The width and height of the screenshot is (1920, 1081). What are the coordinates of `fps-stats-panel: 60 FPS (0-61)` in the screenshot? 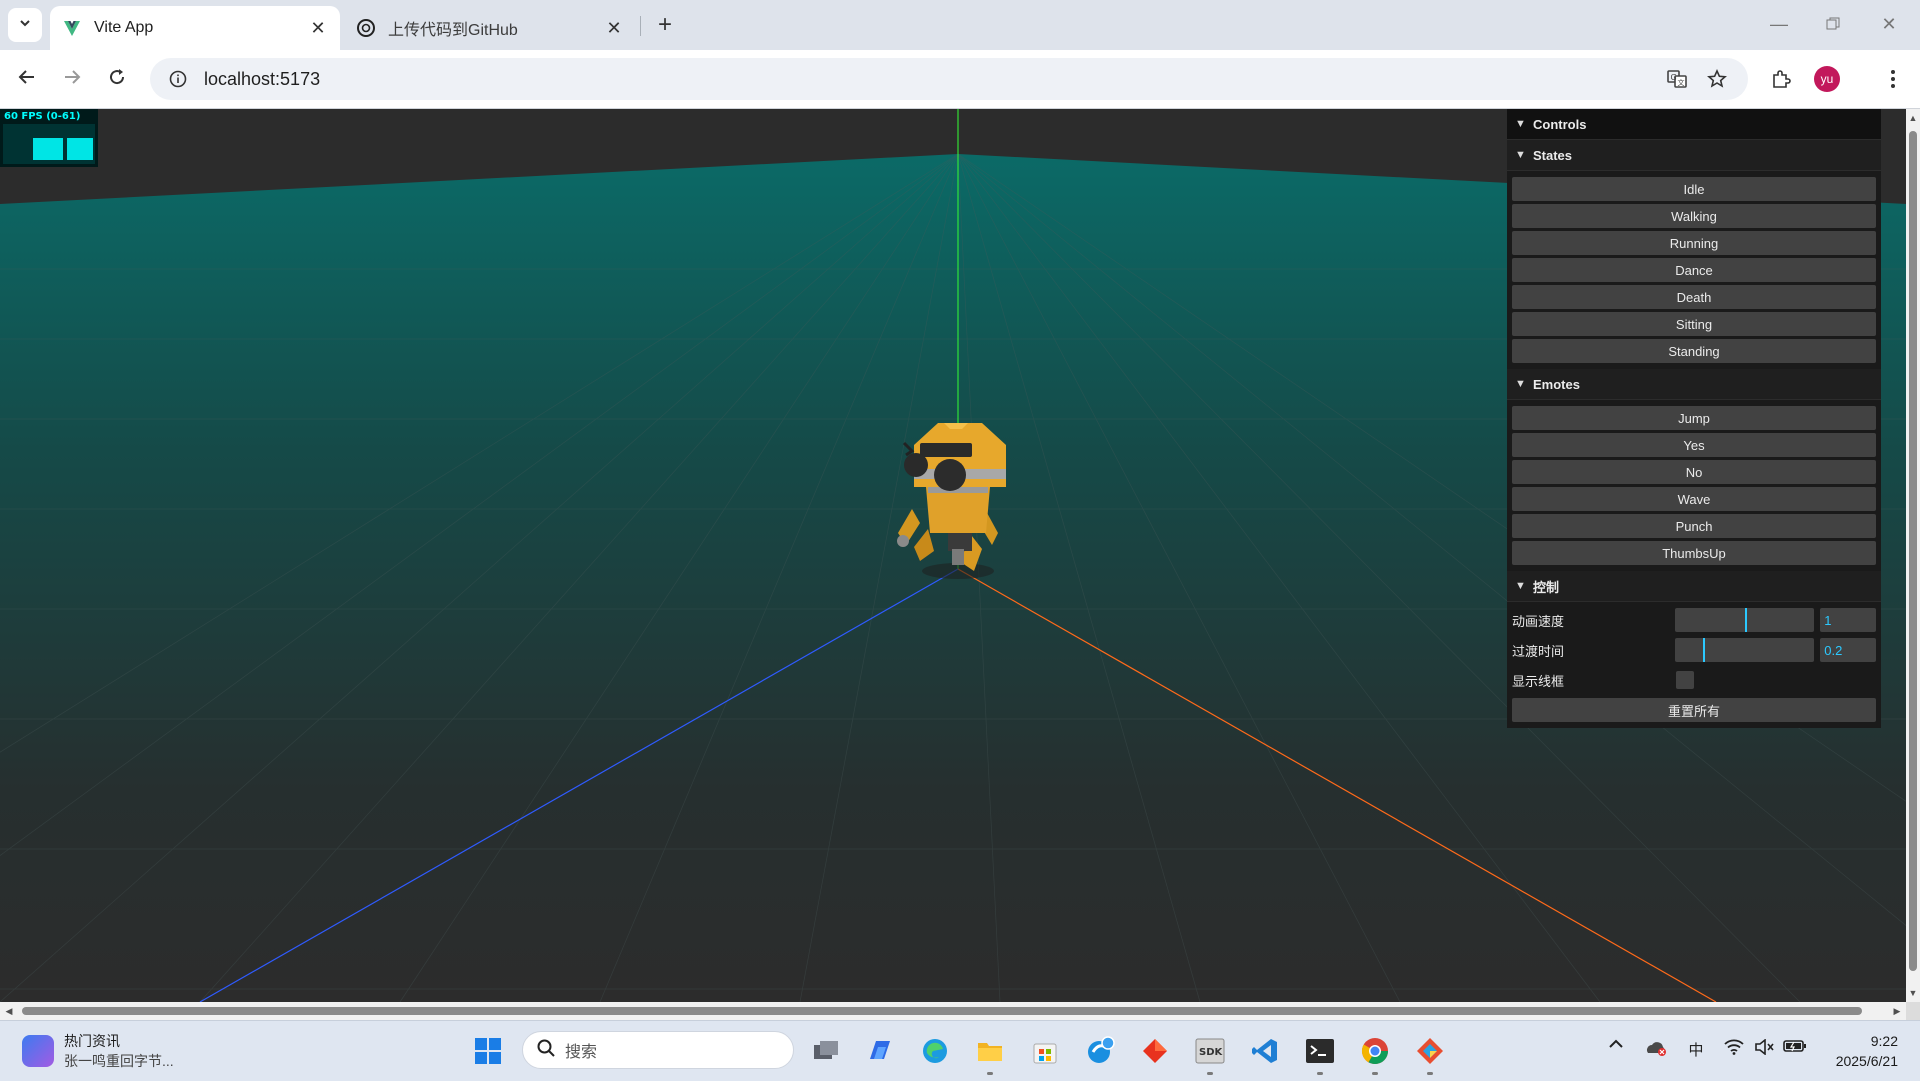 It's located at (49, 138).